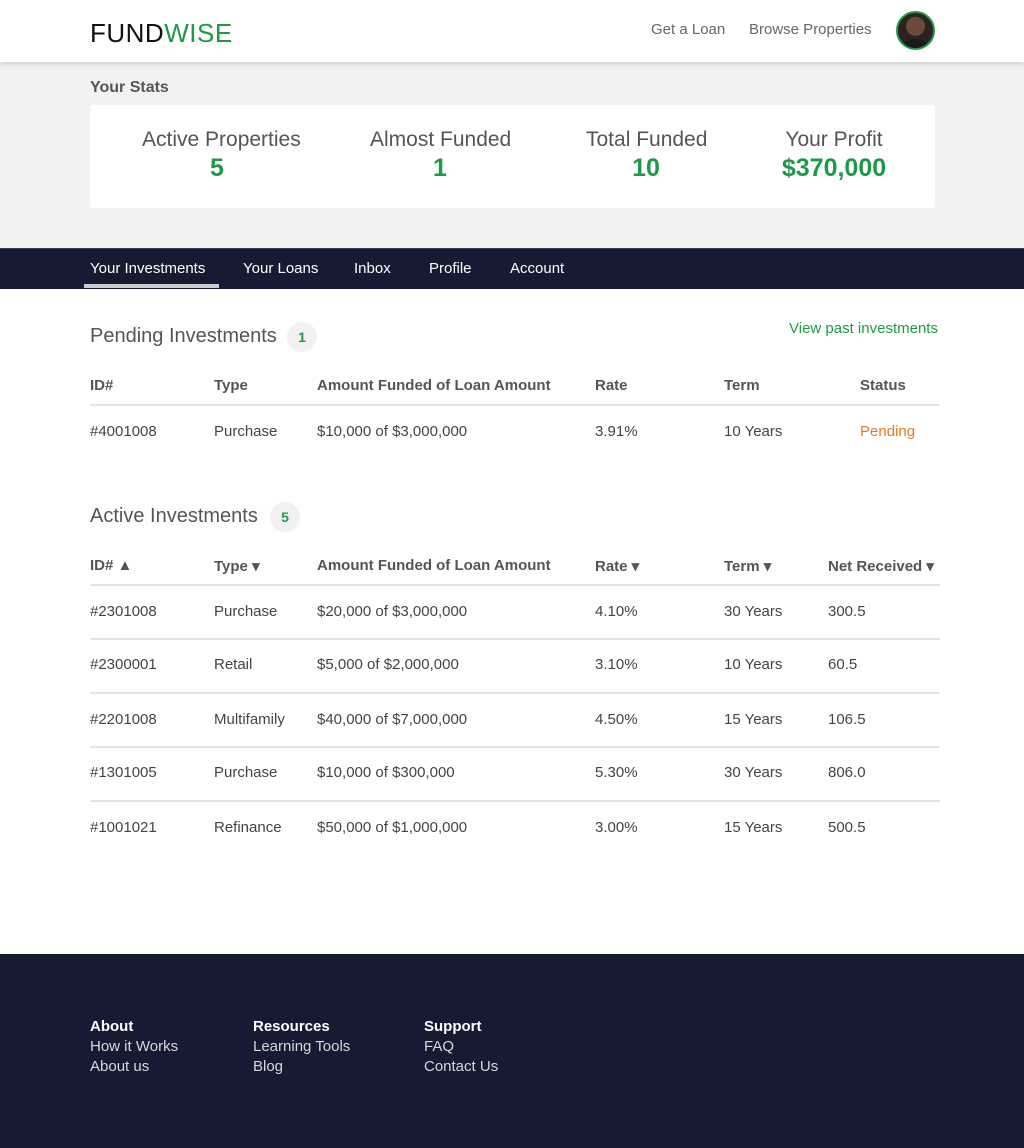  Describe the element at coordinates (233, 664) in the screenshot. I see `cell-type: Retail` at that location.